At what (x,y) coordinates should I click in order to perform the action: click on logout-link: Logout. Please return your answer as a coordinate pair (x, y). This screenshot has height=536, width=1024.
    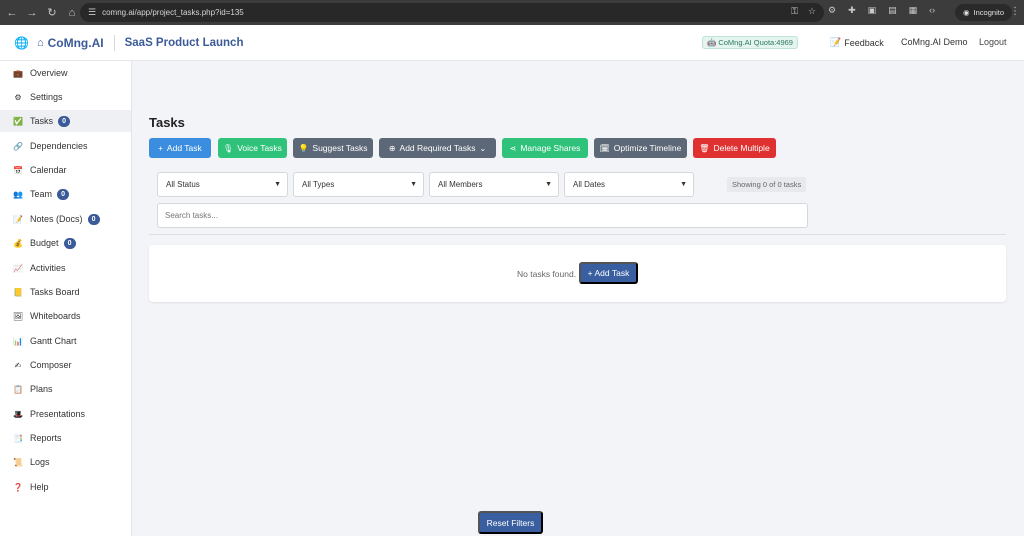
    Looking at the image, I should click on (993, 42).